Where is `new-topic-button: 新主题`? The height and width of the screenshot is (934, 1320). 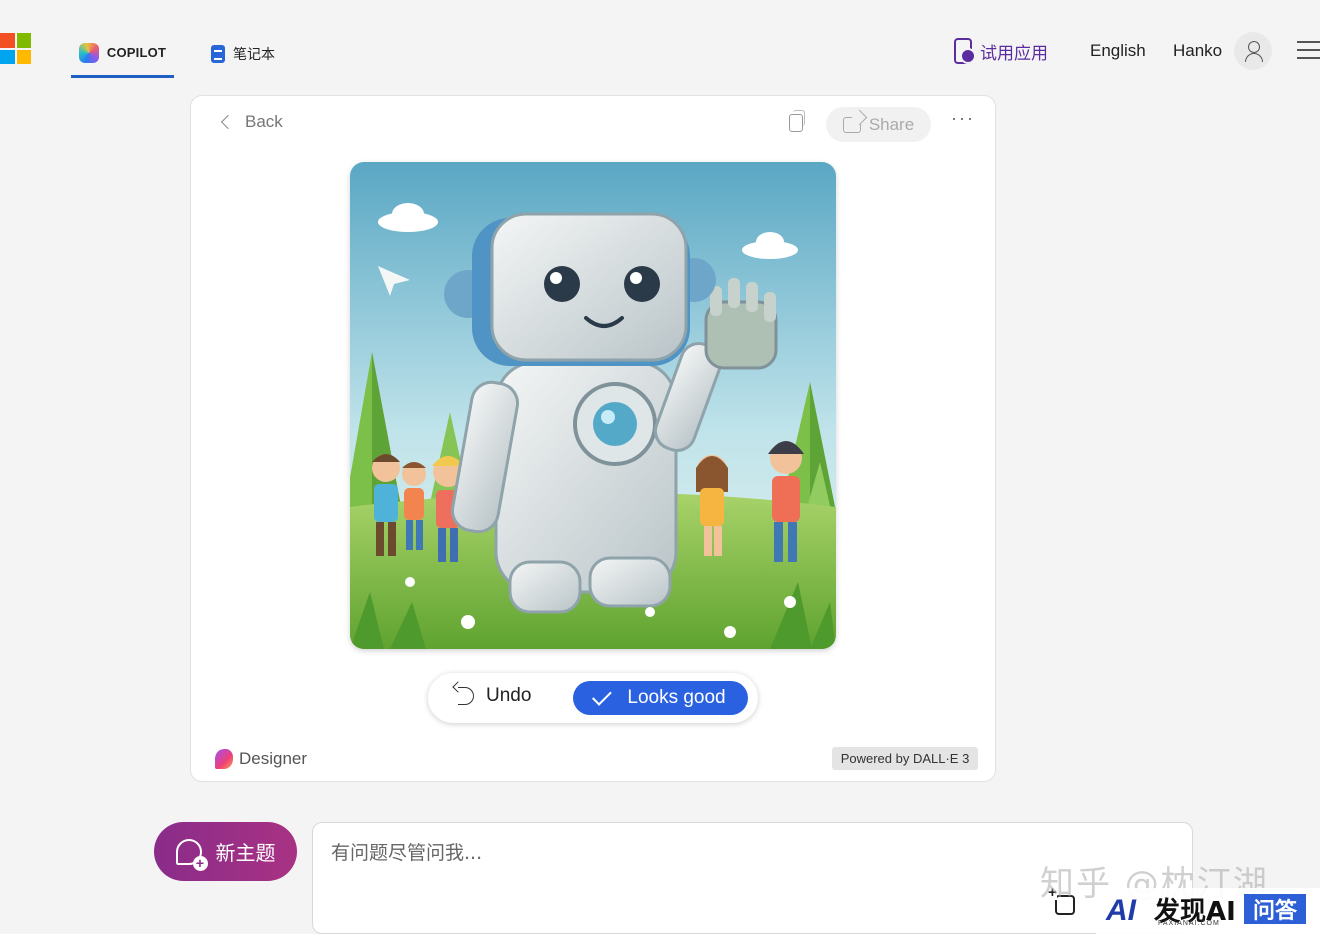 new-topic-button: 新主题 is located at coordinates (225, 851).